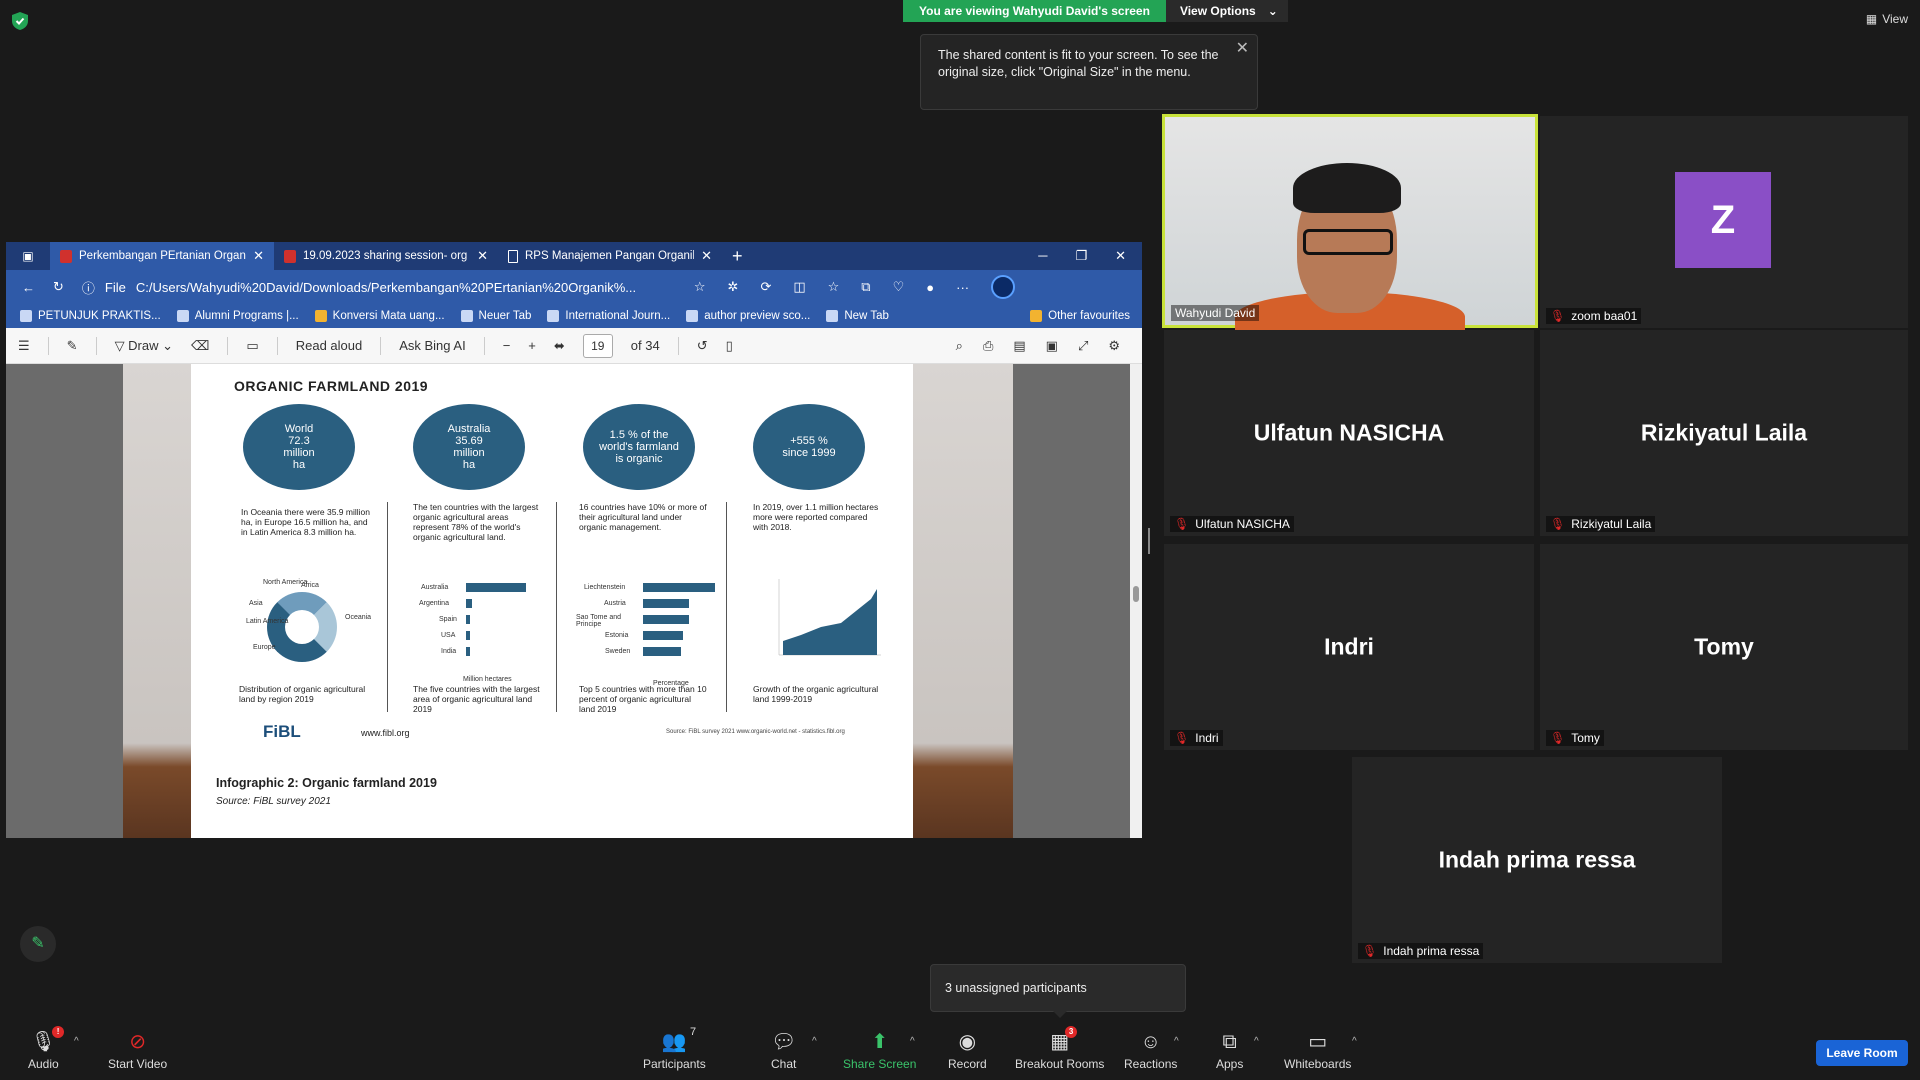 The image size is (1920, 1080). What do you see at coordinates (1149, 541) in the screenshot?
I see `panel-splitter` at bounding box center [1149, 541].